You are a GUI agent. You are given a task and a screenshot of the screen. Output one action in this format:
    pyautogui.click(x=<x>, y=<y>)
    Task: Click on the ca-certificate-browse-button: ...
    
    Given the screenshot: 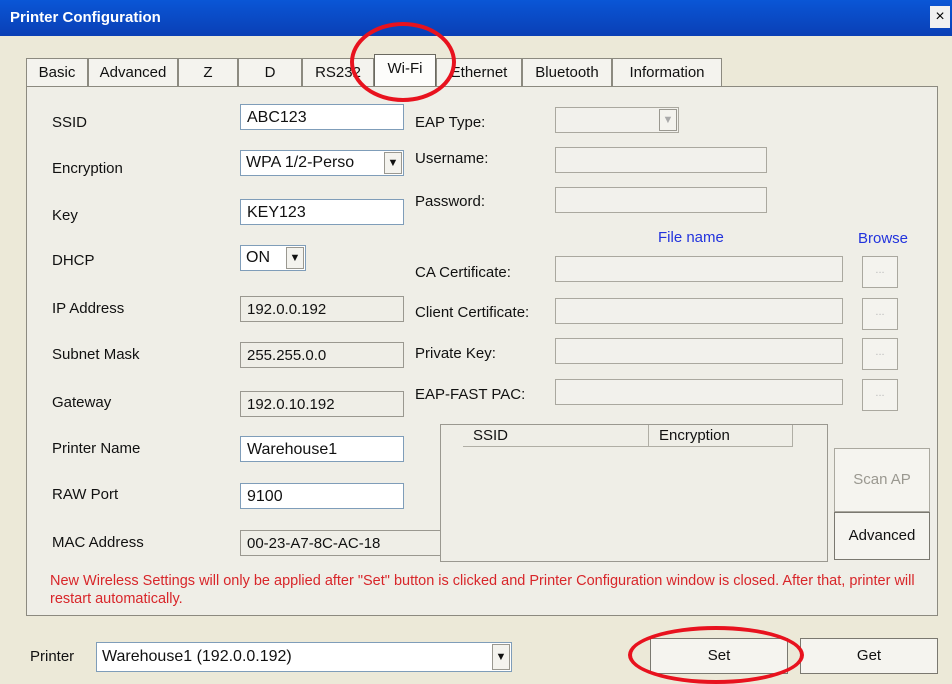 What is the action you would take?
    pyautogui.click(x=880, y=272)
    